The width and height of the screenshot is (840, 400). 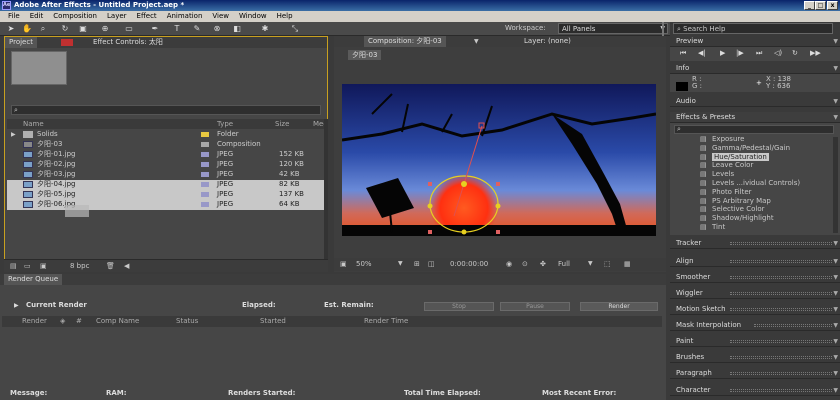 What do you see at coordinates (755, 148) in the screenshot?
I see `list-item: ▤ Gamma/Pedestal/Gain` at bounding box center [755, 148].